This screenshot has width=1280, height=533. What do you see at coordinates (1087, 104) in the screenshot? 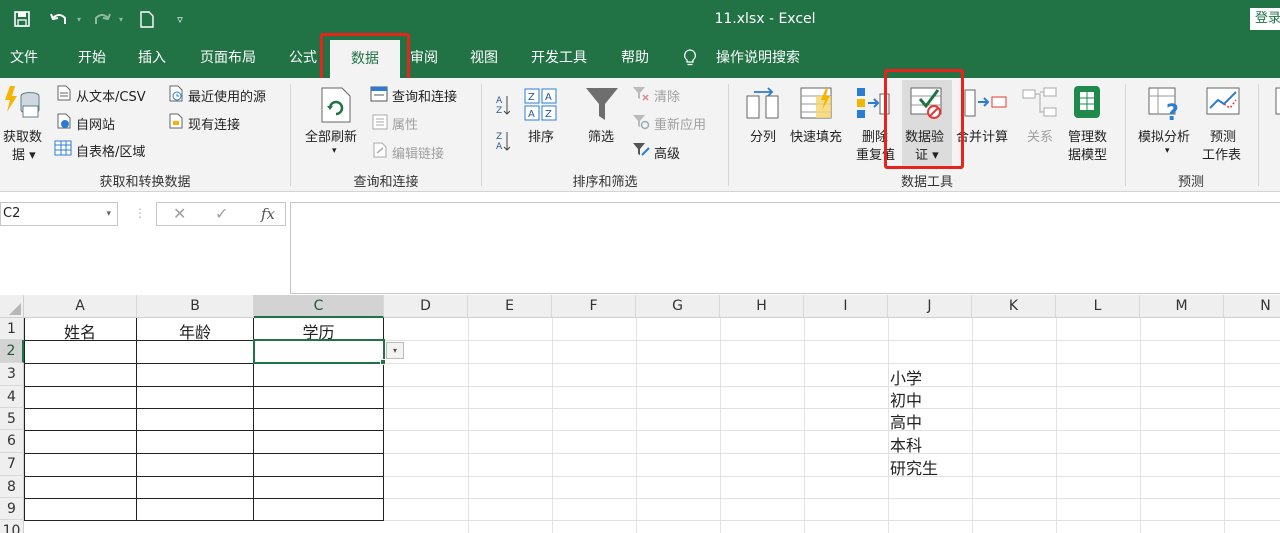
I see `manage-data-model-icon` at bounding box center [1087, 104].